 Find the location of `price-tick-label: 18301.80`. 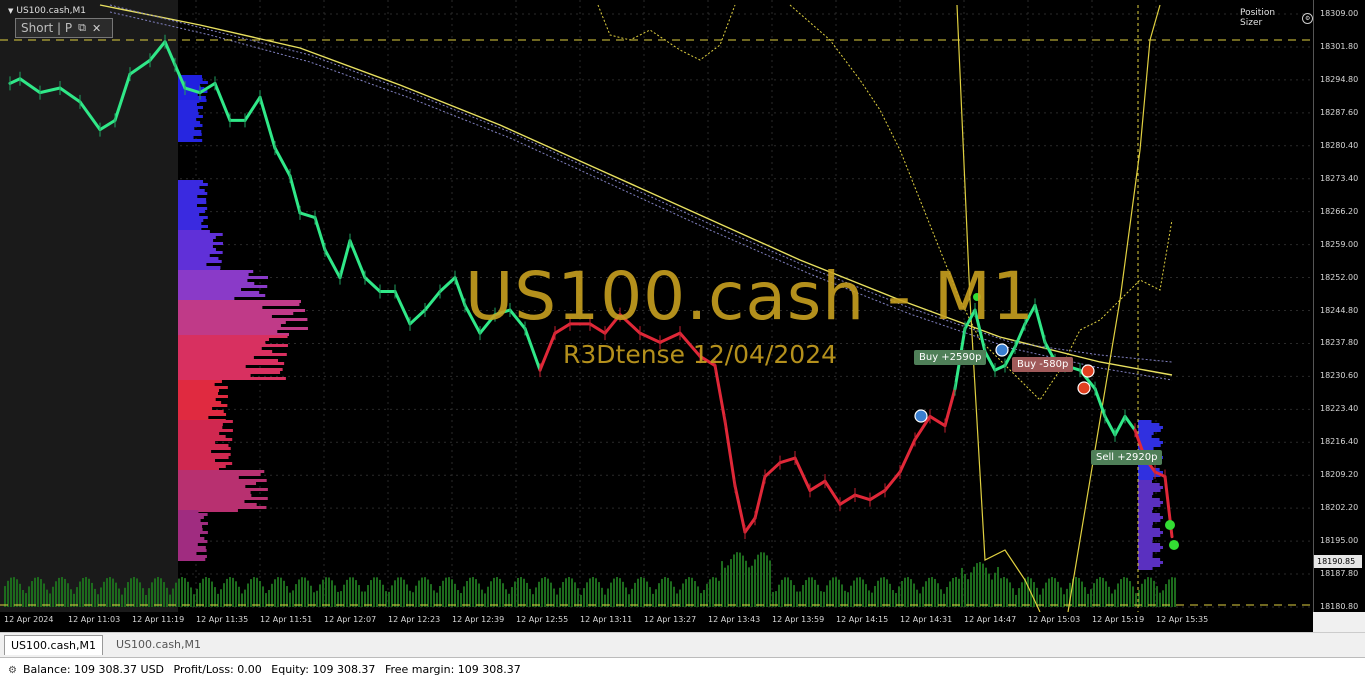

price-tick-label: 18301.80 is located at coordinates (1339, 46).